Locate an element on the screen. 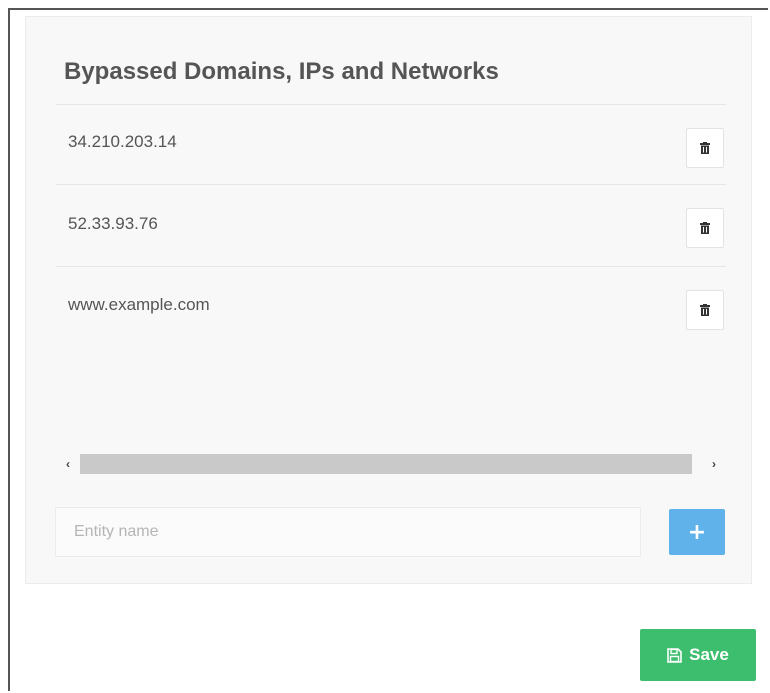 Image resolution: width=770 pixels, height=693 pixels. scroll-left-arrow: ‹ is located at coordinates (68, 464).